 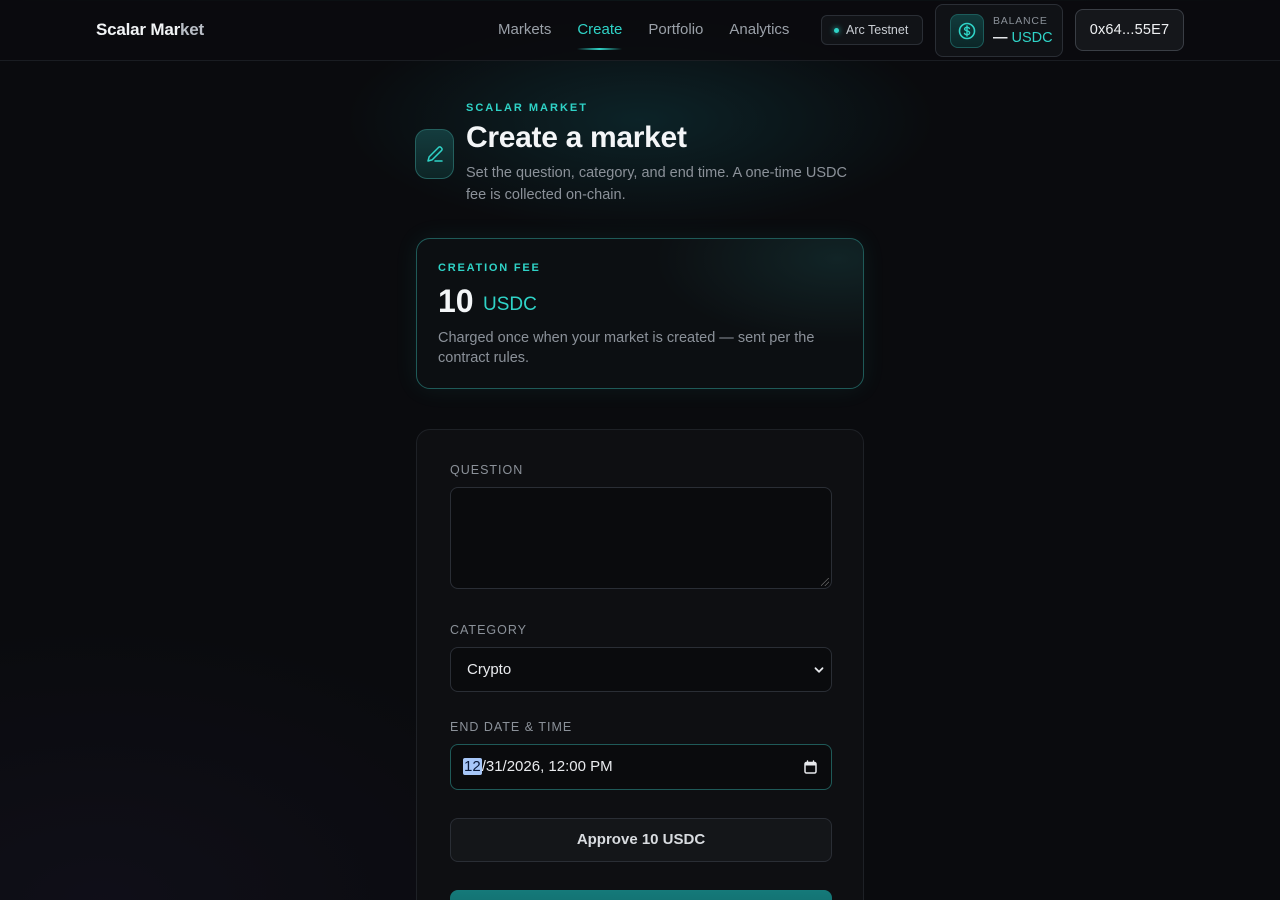 I want to click on chevron-down-icon, so click(x=819, y=670).